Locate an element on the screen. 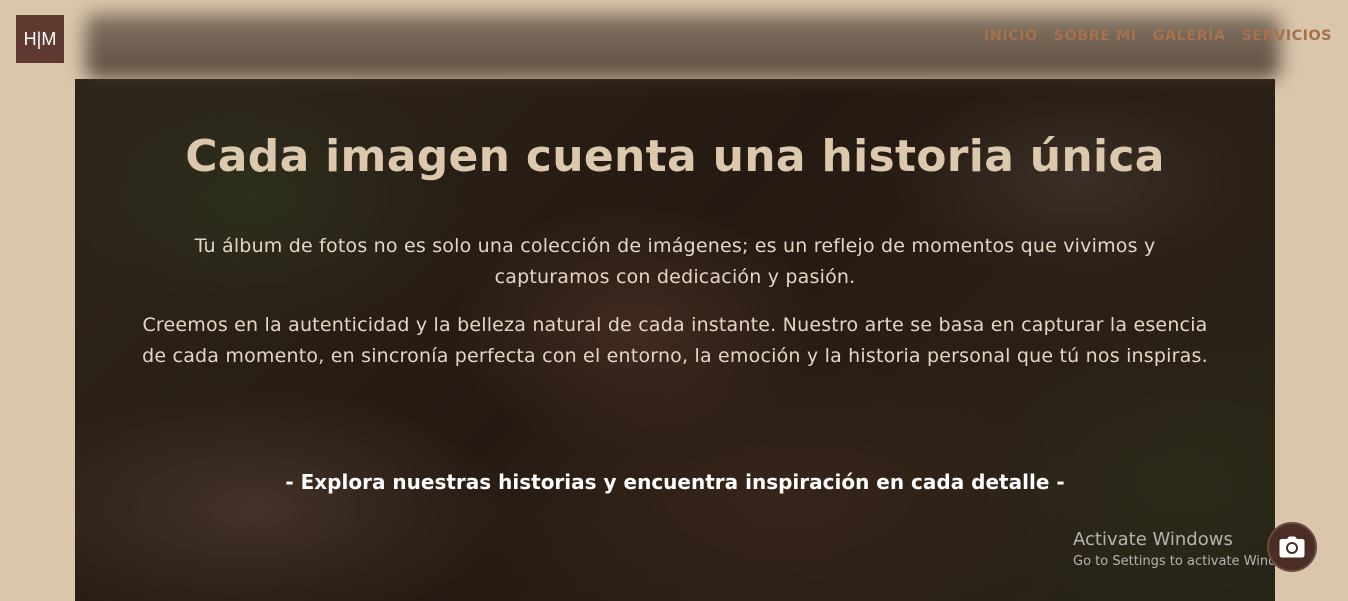 This screenshot has height=601, width=1348. hero-title: Cada imagen cuenta una historia única is located at coordinates (675, 156).